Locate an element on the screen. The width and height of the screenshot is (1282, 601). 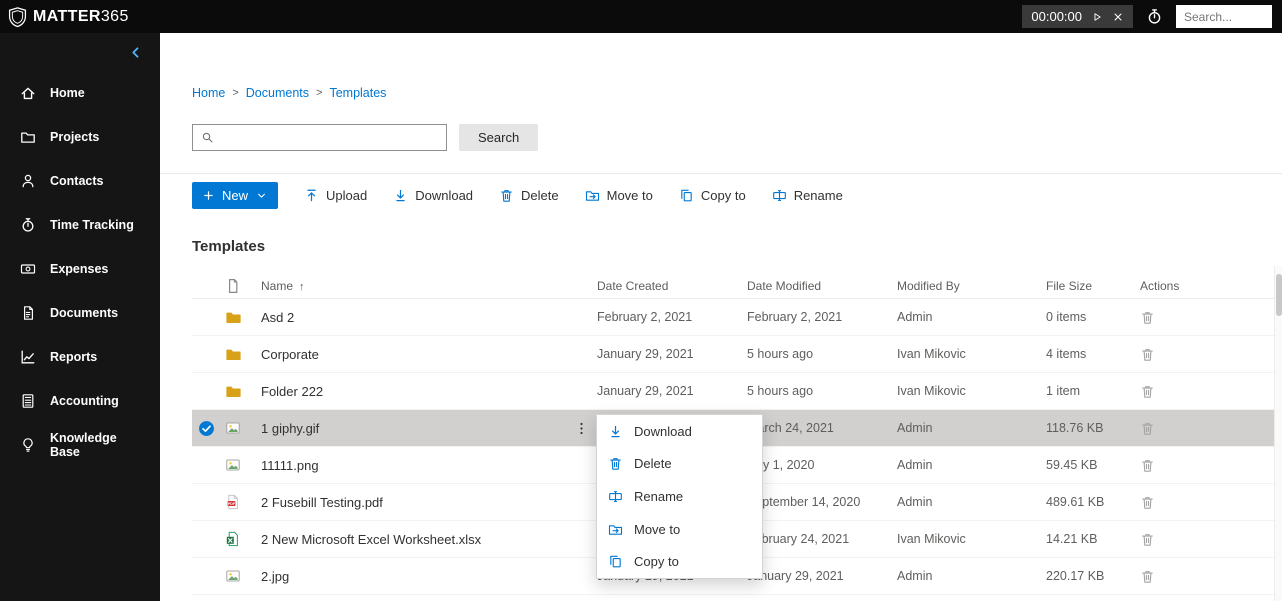
sidebar-item-home: Home is located at coordinates (80, 93).